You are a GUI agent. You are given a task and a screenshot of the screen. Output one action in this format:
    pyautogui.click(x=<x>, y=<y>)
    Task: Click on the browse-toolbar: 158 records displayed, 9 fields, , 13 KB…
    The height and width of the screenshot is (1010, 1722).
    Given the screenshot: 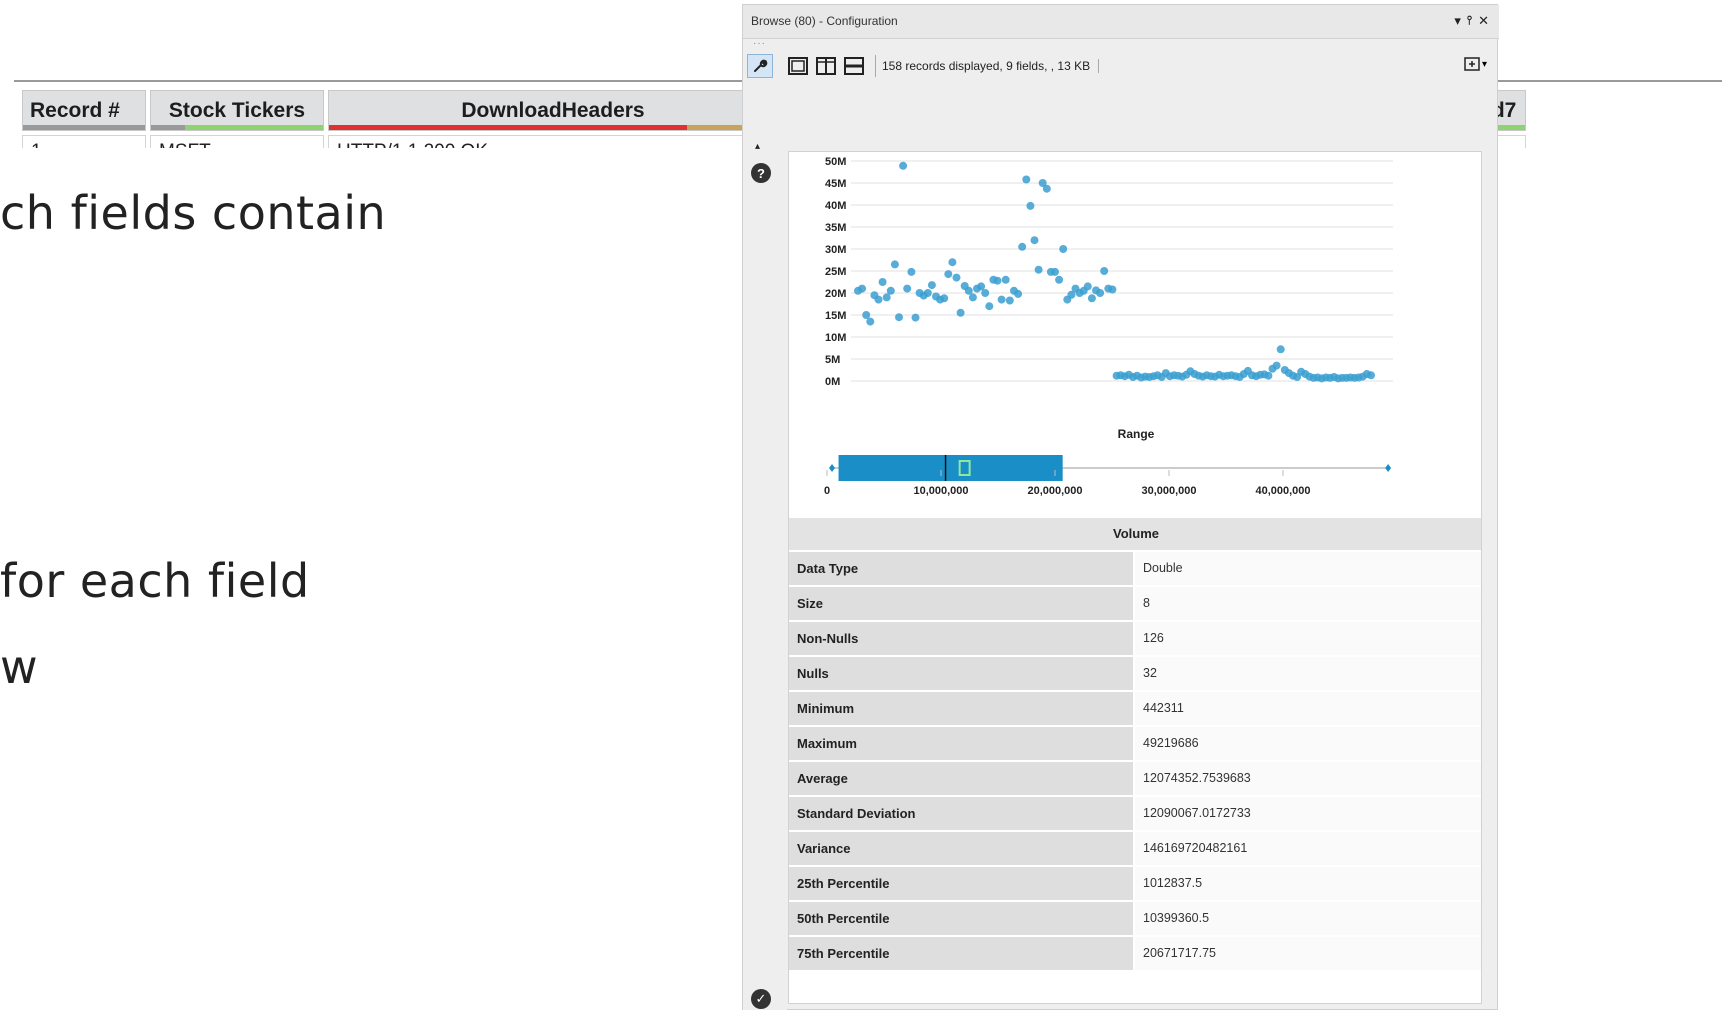 What is the action you would take?
    pyautogui.click(x=1121, y=66)
    